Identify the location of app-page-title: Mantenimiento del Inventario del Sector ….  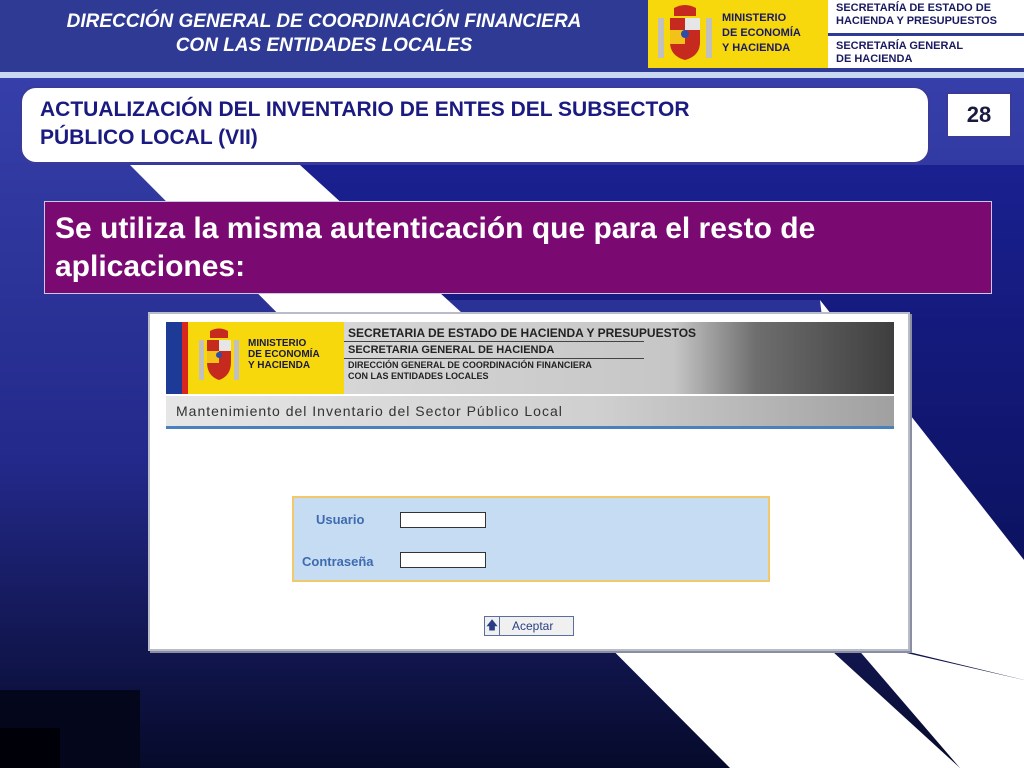
(369, 411).